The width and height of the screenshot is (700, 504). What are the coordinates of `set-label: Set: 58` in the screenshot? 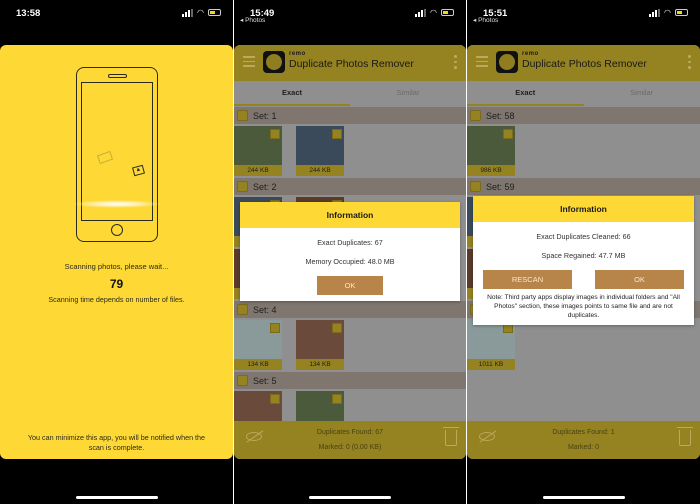 It's located at (500, 115).